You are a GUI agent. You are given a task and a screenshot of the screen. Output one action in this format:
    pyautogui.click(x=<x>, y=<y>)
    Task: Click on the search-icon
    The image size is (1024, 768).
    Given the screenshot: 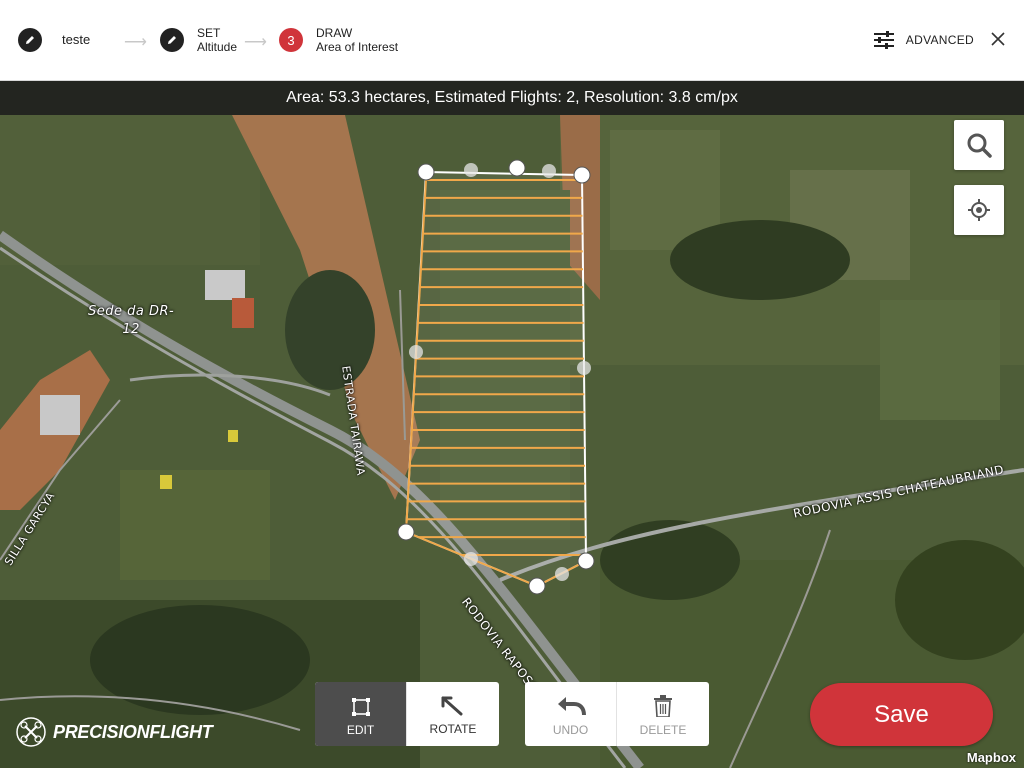 What is the action you would take?
    pyautogui.click(x=979, y=145)
    